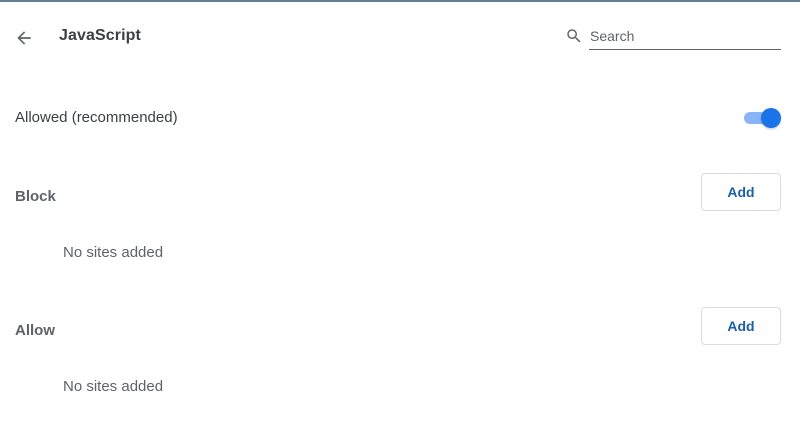  What do you see at coordinates (685, 36) in the screenshot?
I see `search-input` at bounding box center [685, 36].